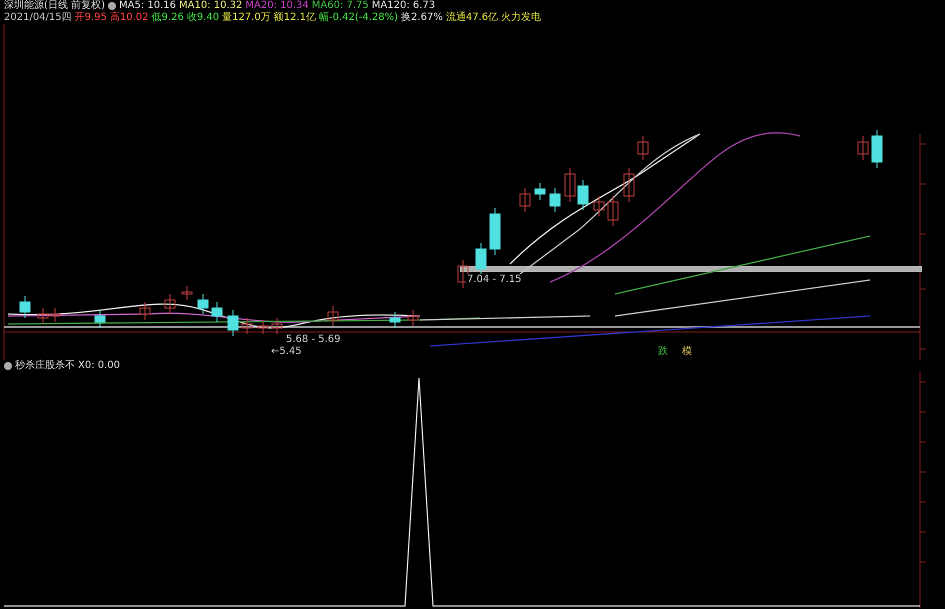  What do you see at coordinates (404, 6) in the screenshot?
I see `indicator-value: MA120: 6.73` at bounding box center [404, 6].